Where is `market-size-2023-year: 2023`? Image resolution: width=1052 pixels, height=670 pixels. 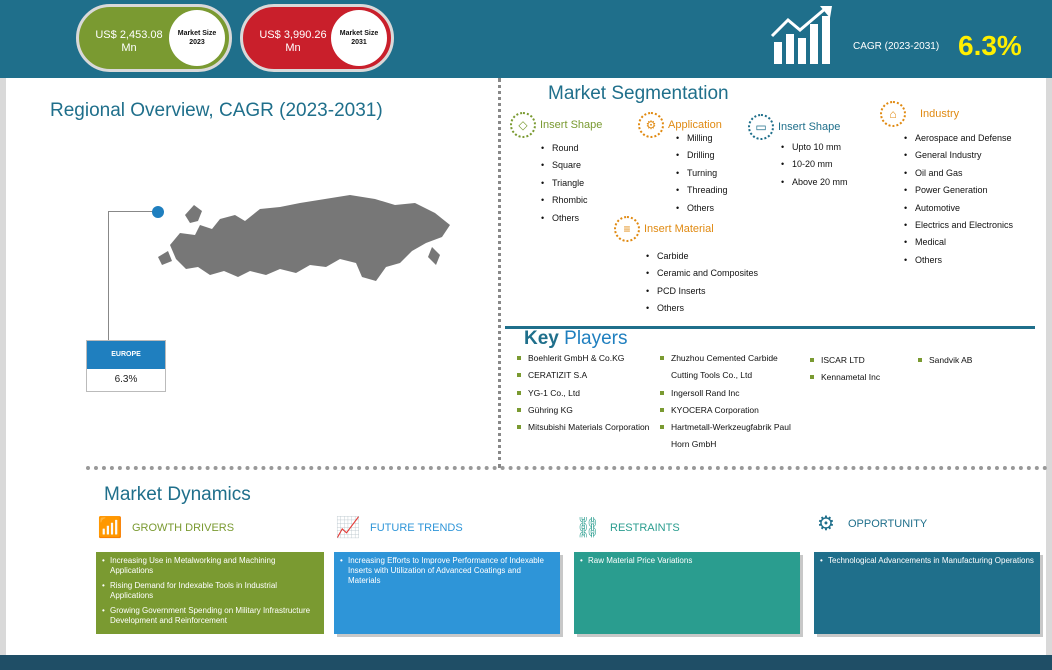 market-size-2023-year: 2023 is located at coordinates (197, 42).